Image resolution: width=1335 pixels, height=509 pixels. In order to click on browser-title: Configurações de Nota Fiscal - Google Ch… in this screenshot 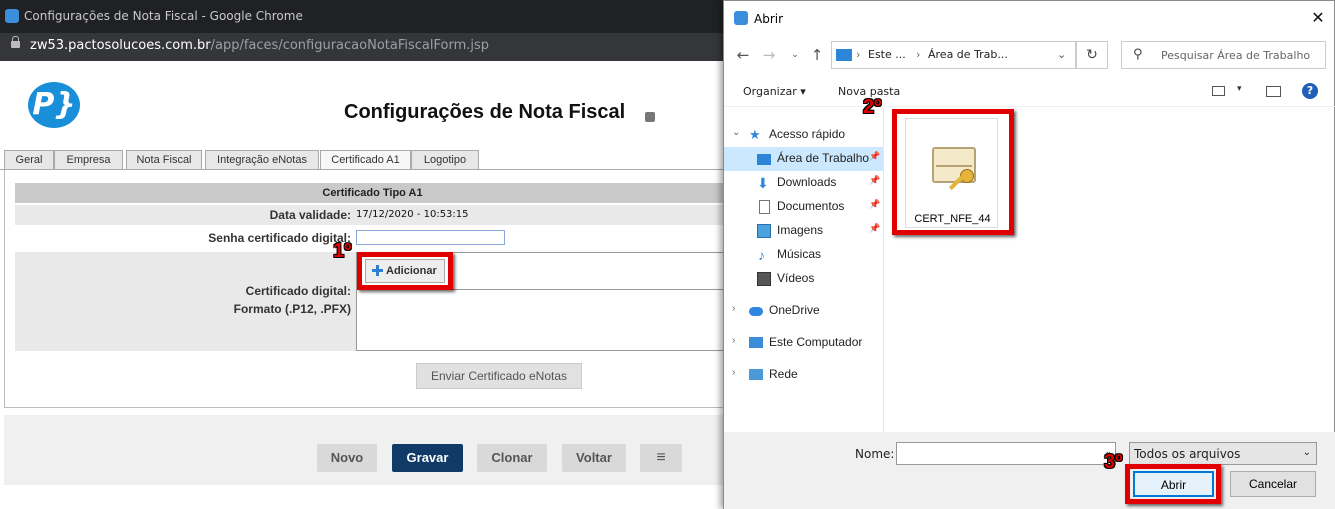, I will do `click(163, 16)`.